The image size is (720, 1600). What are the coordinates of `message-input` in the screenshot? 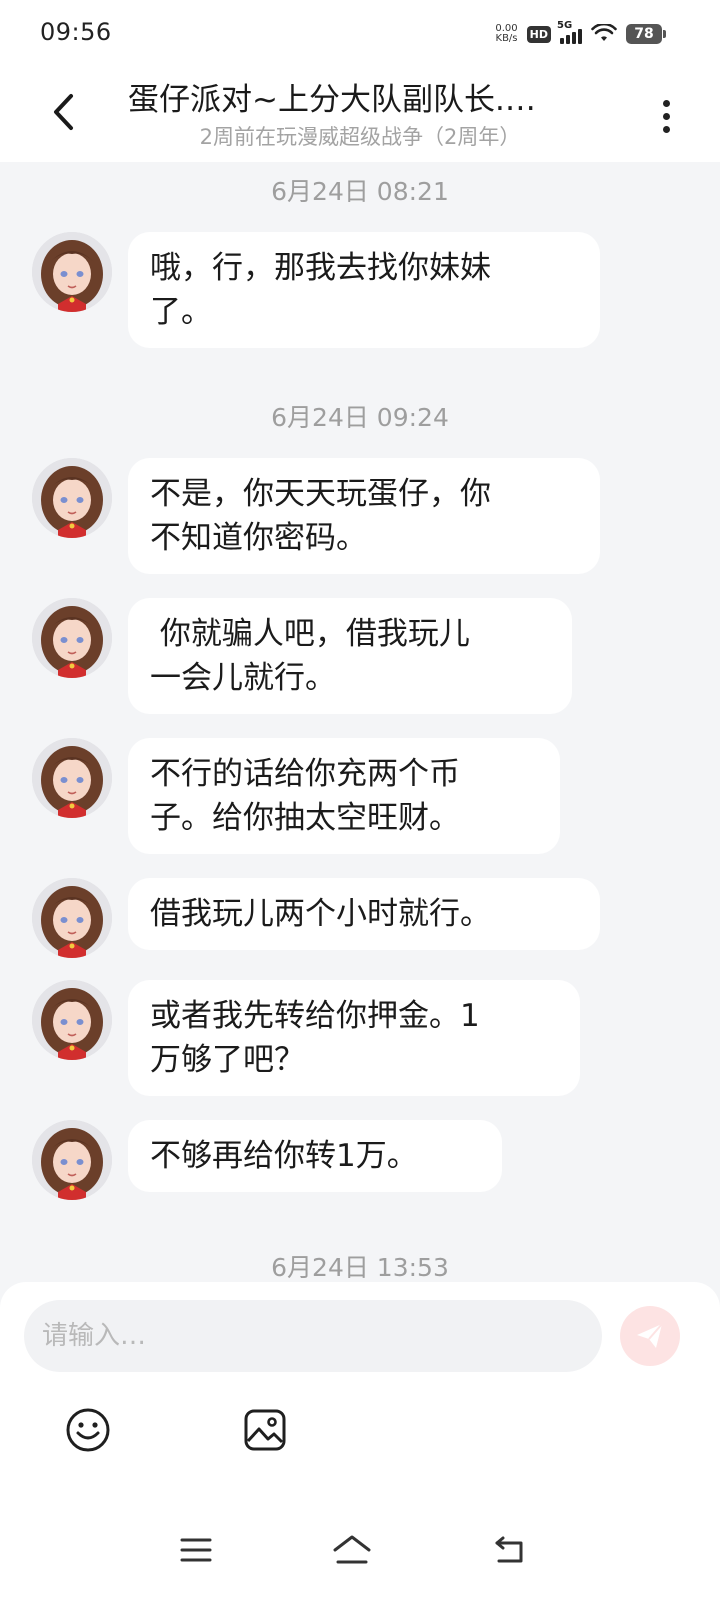 It's located at (313, 1336).